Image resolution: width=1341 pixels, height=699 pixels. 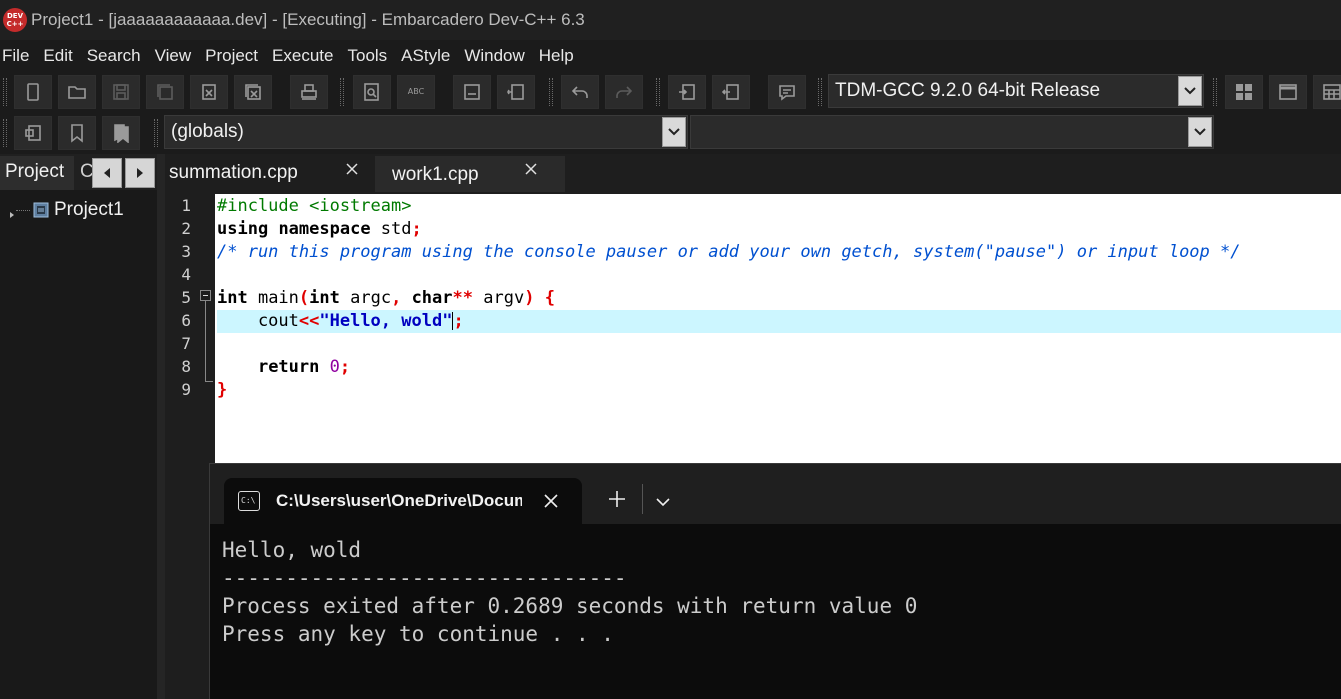 I want to click on save-all-icon, so click(x=165, y=92).